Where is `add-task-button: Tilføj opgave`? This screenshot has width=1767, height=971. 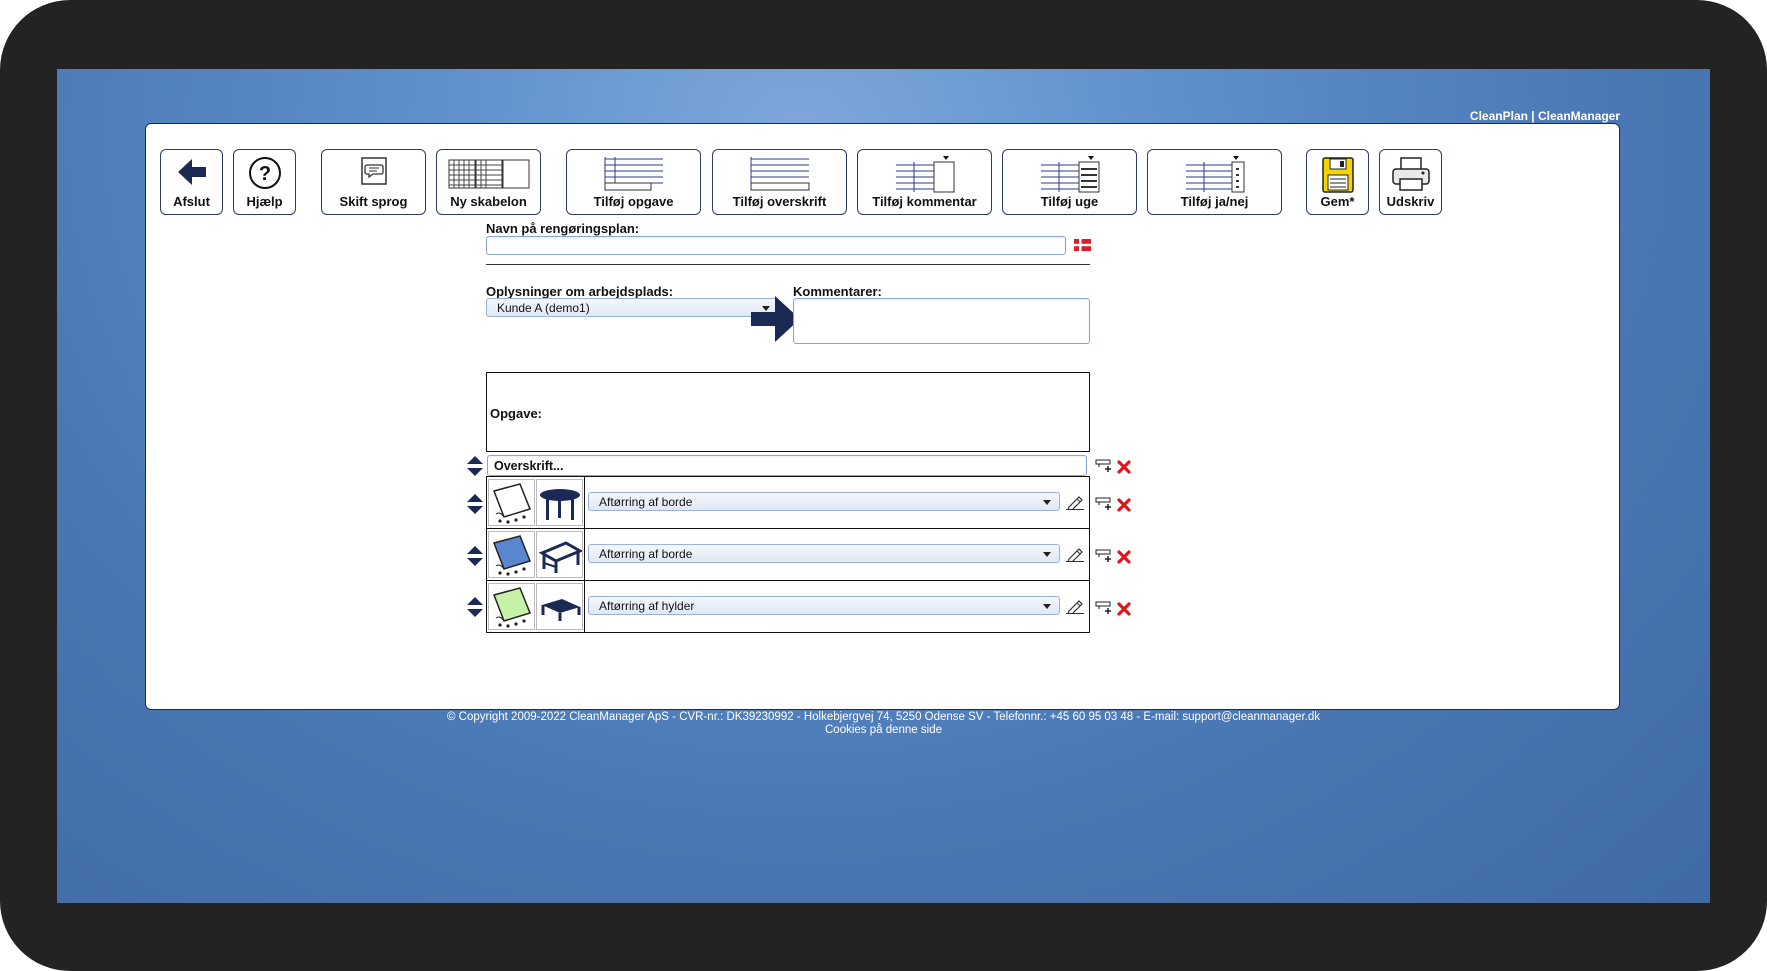 add-task-button: Tilføj opgave is located at coordinates (633, 182).